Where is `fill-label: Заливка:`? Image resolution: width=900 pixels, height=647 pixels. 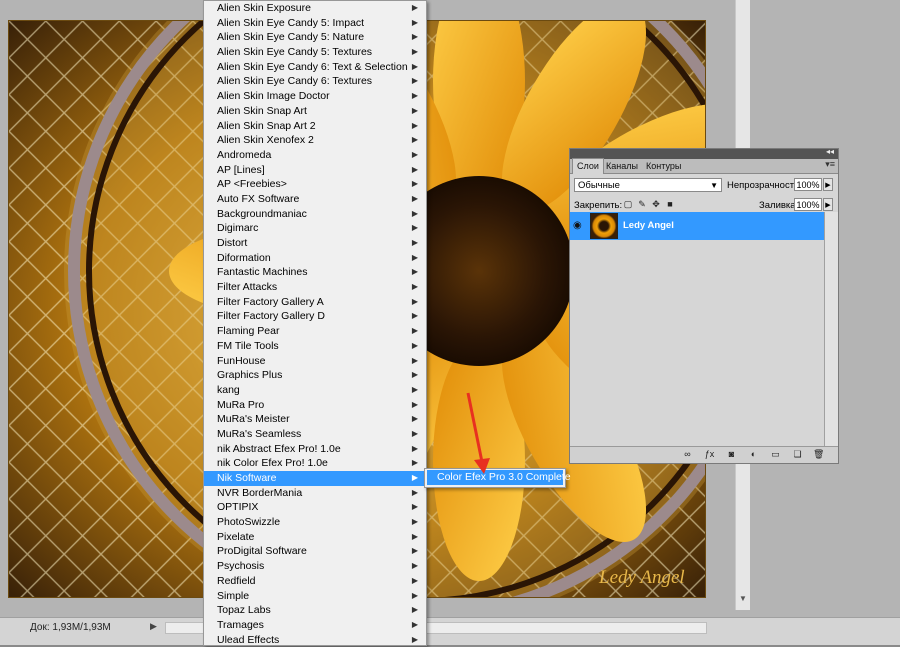 fill-label: Заливка: is located at coordinates (779, 205).